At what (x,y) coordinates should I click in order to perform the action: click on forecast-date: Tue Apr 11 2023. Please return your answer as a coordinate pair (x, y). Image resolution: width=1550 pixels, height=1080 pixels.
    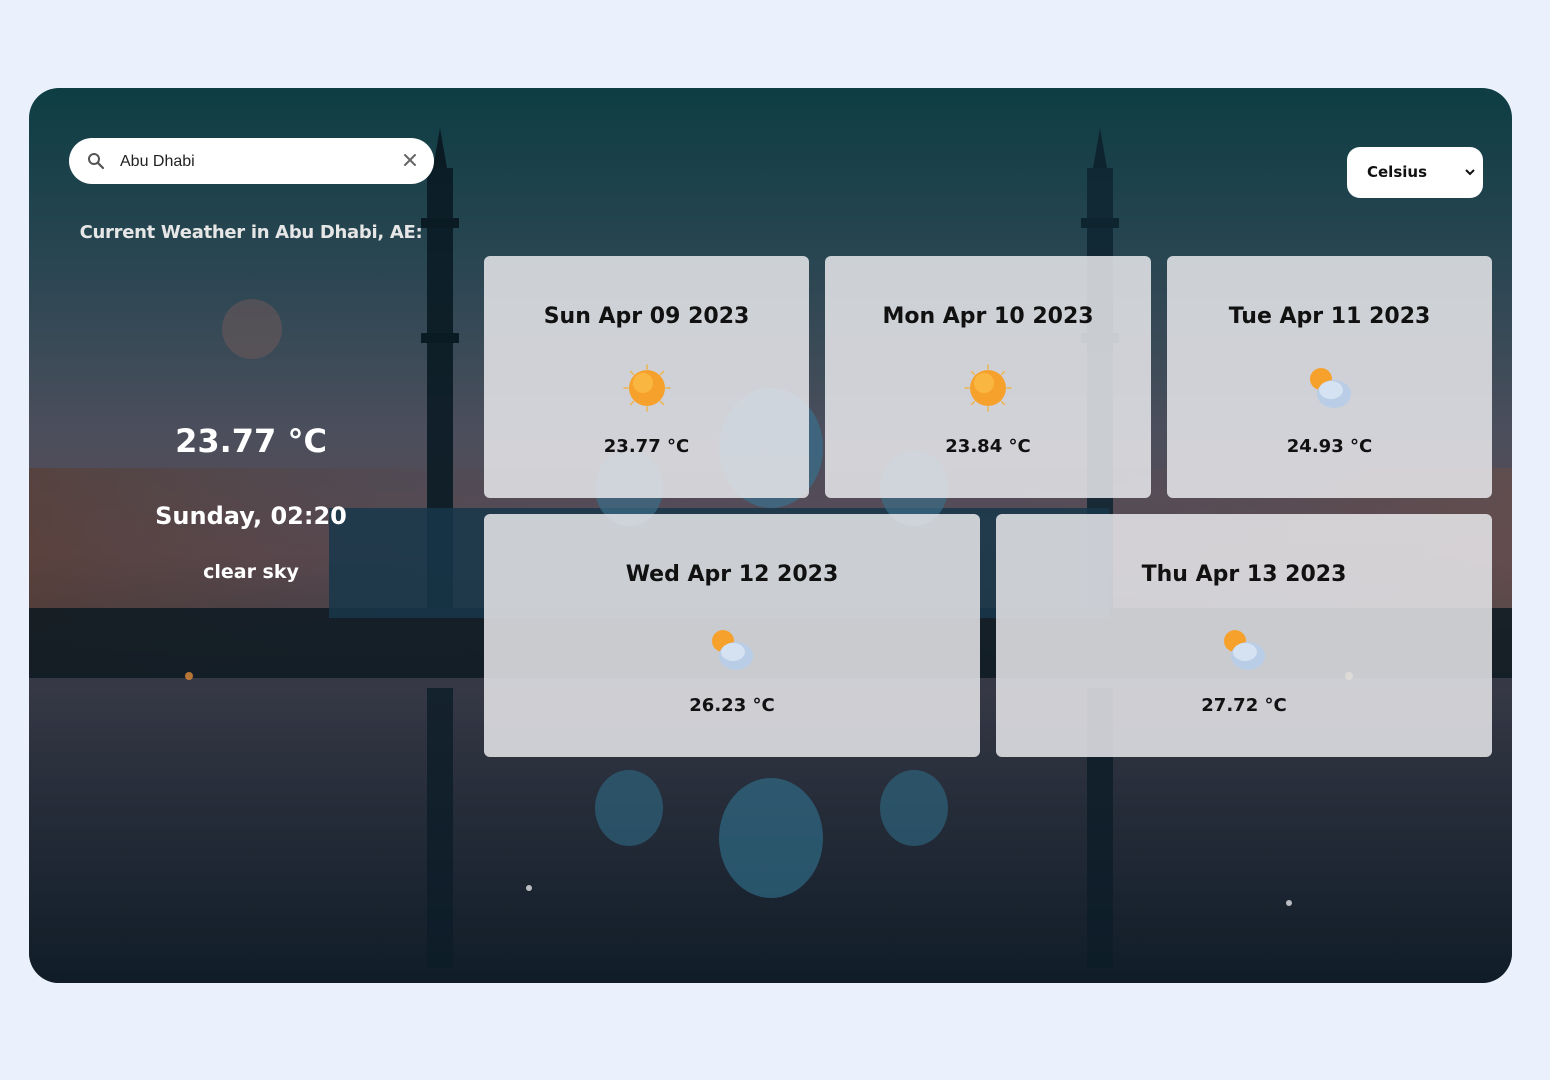
    Looking at the image, I should click on (1329, 316).